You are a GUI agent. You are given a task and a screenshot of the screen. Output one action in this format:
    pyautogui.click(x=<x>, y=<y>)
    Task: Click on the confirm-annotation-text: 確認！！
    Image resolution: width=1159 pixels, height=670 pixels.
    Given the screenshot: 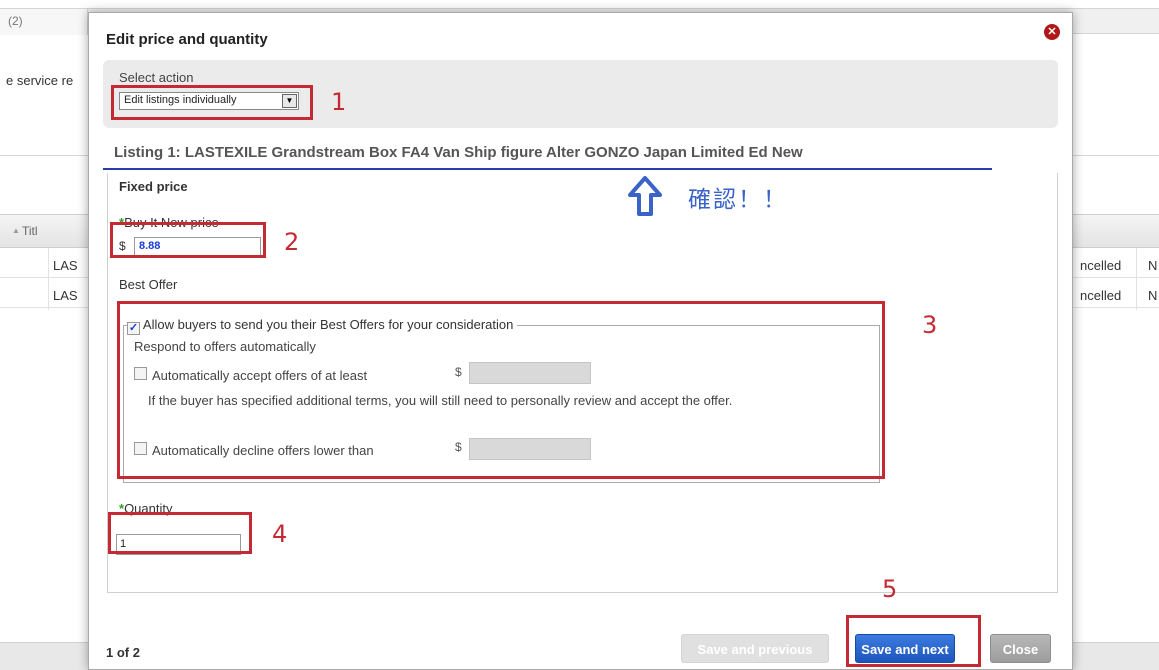 What is the action you would take?
    pyautogui.click(x=738, y=200)
    